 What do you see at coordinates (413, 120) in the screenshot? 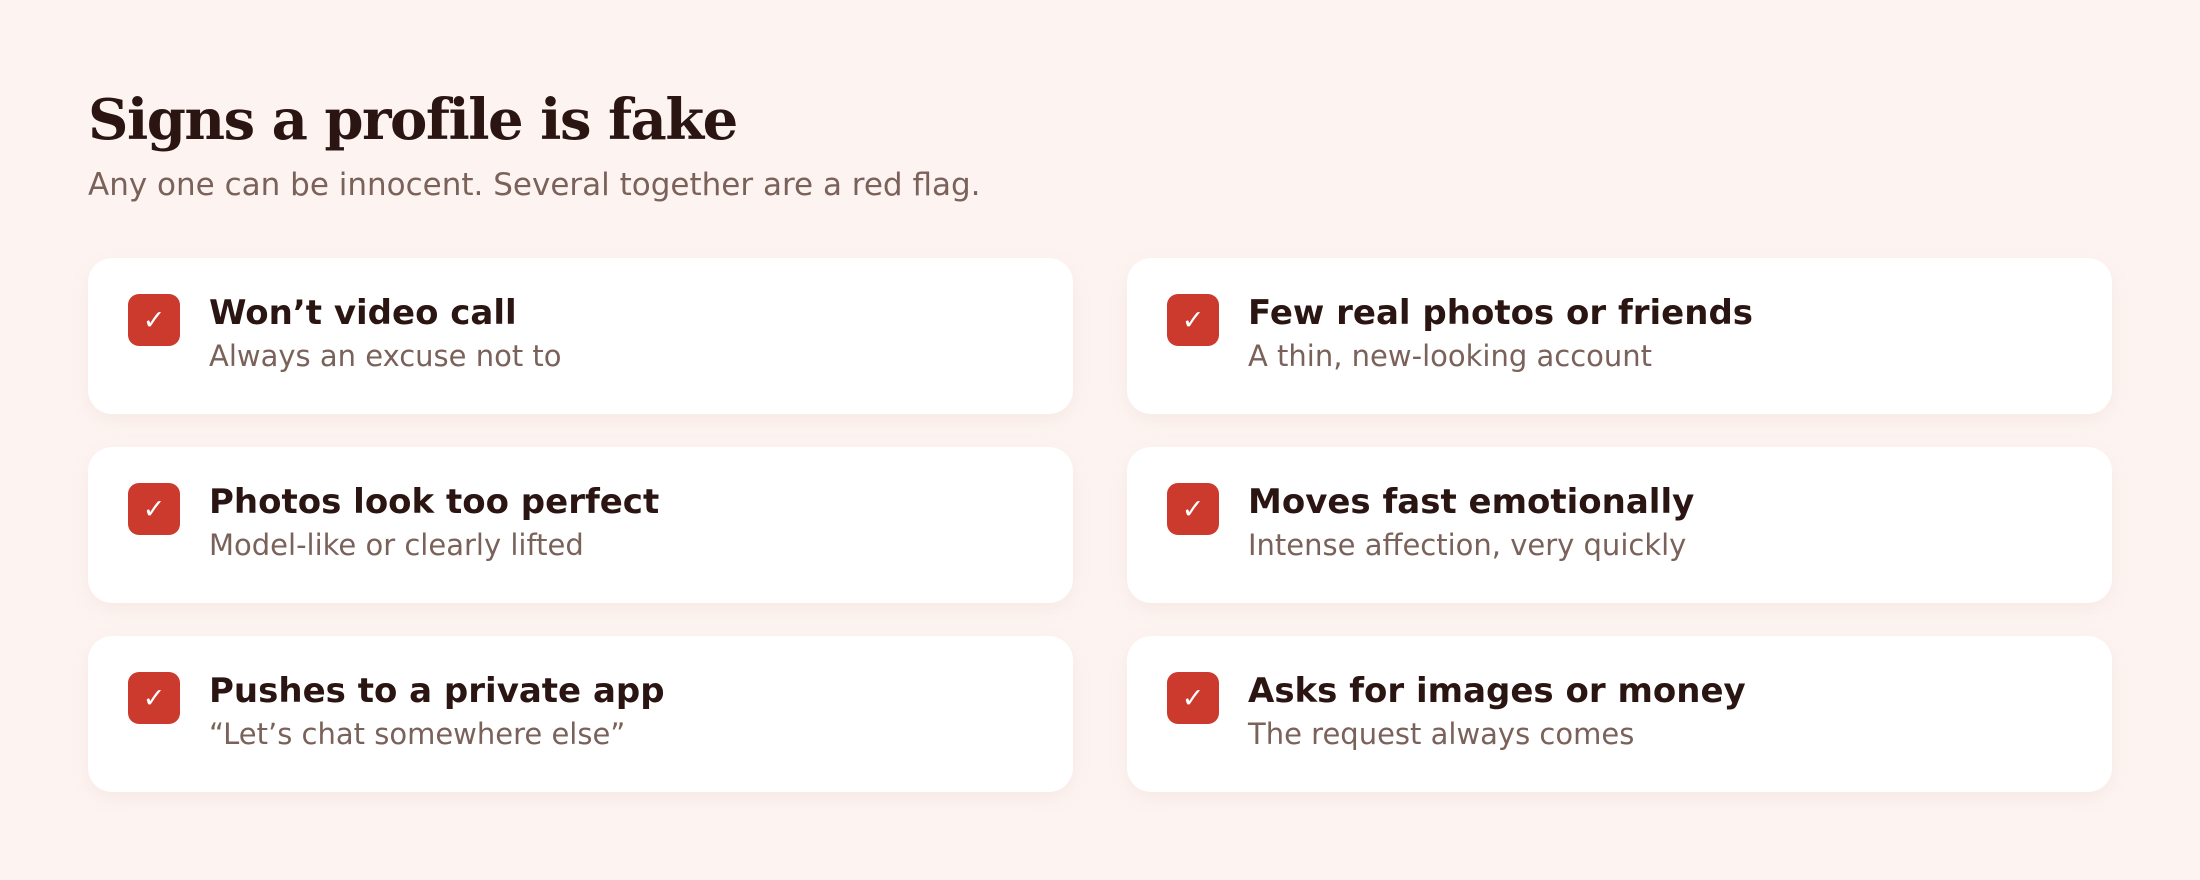
I see `page-title: Signs a profile is fake` at bounding box center [413, 120].